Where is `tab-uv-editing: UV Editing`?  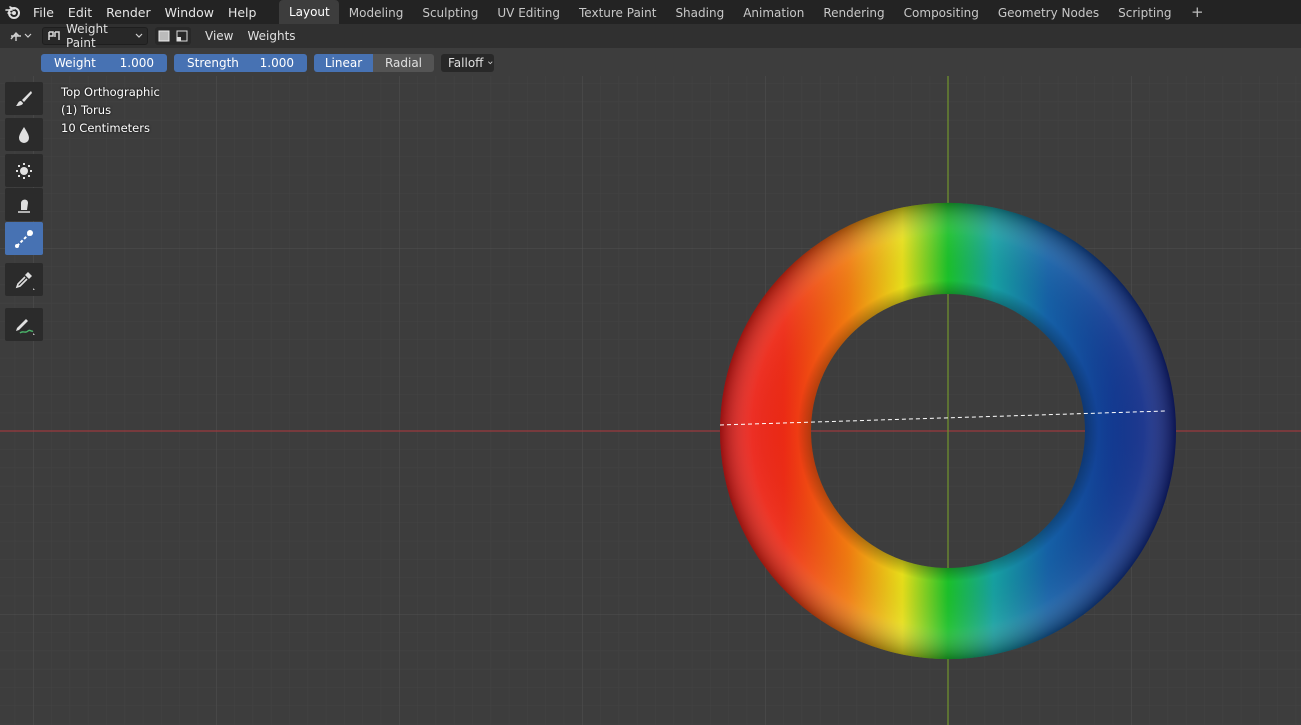
tab-uv-editing: UV Editing is located at coordinates (529, 12).